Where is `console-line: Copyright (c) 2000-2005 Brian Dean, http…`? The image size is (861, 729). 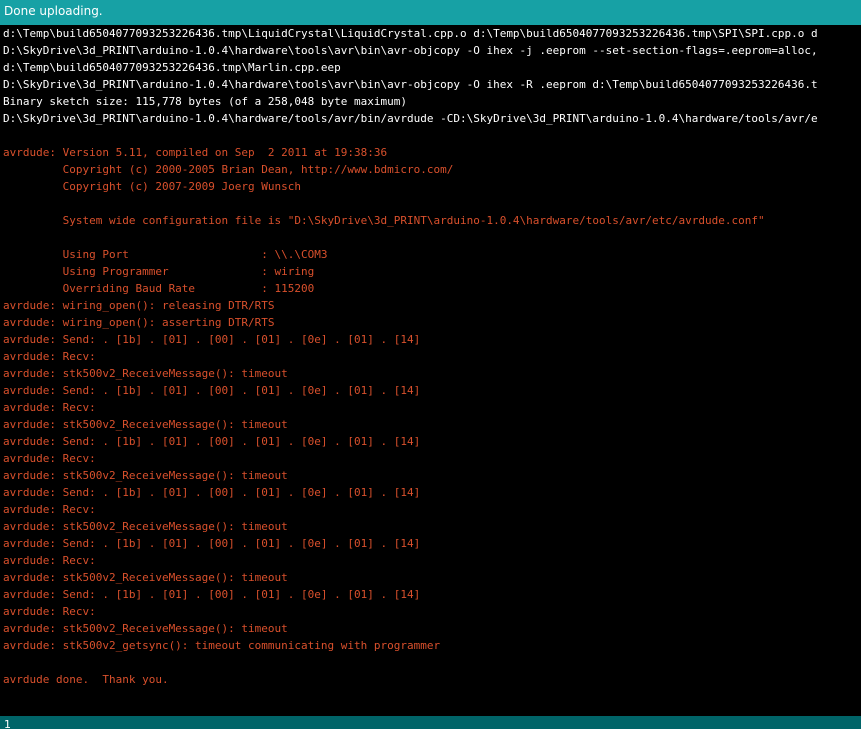 console-line: Copyright (c) 2000-2005 Brian Dean, http… is located at coordinates (228, 169).